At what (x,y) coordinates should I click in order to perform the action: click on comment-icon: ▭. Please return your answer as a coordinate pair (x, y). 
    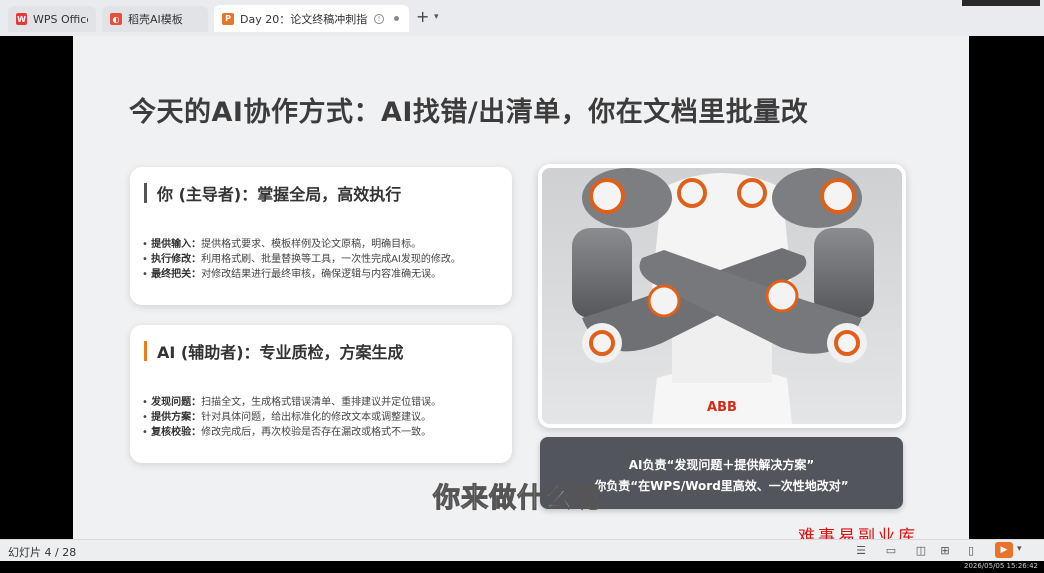
    Looking at the image, I should click on (891, 550).